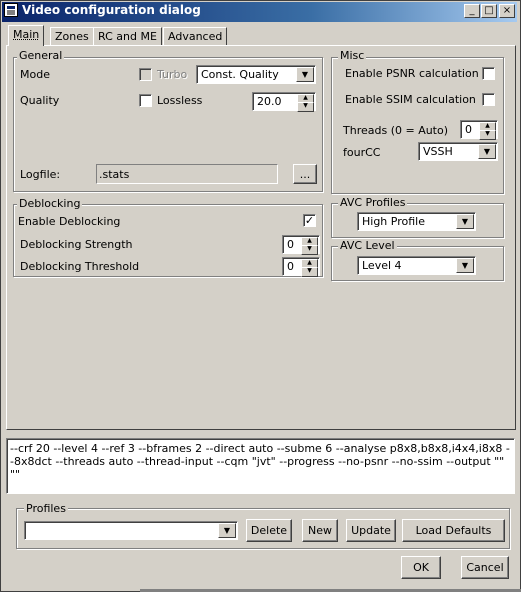 Image resolution: width=521 pixels, height=592 pixels. What do you see at coordinates (172, 74) in the screenshot?
I see `turbo-label: Turbo` at bounding box center [172, 74].